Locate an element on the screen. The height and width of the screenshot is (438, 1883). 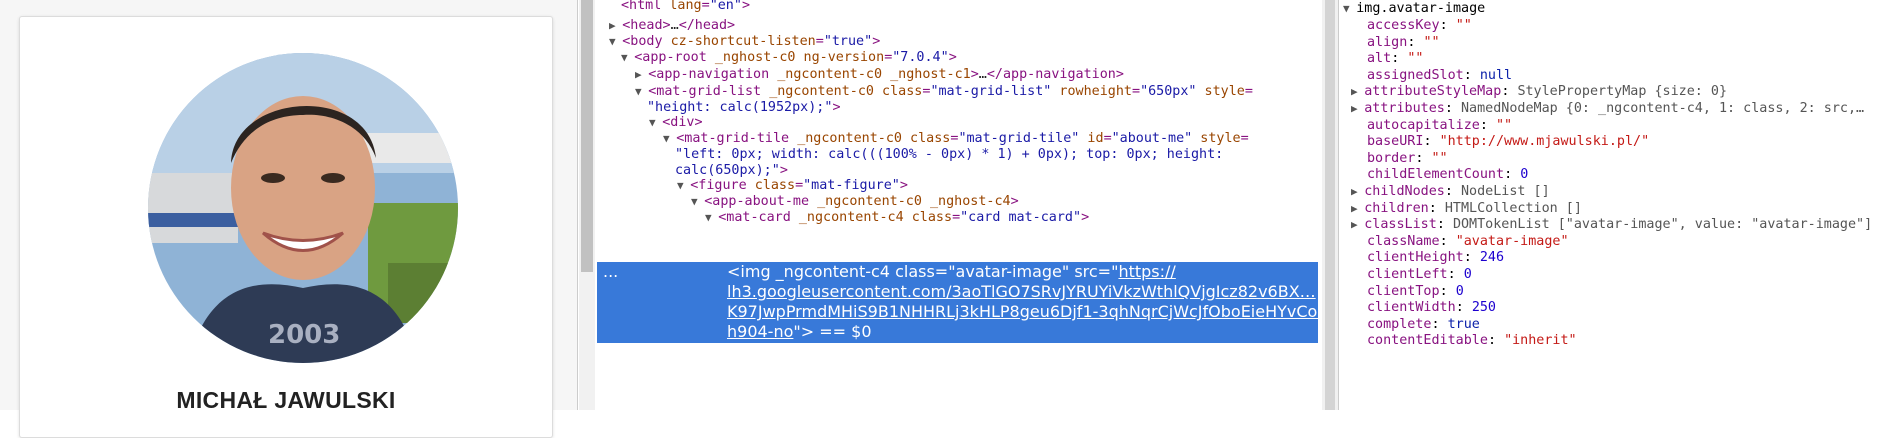
node-token: </head> is located at coordinates (707, 25).